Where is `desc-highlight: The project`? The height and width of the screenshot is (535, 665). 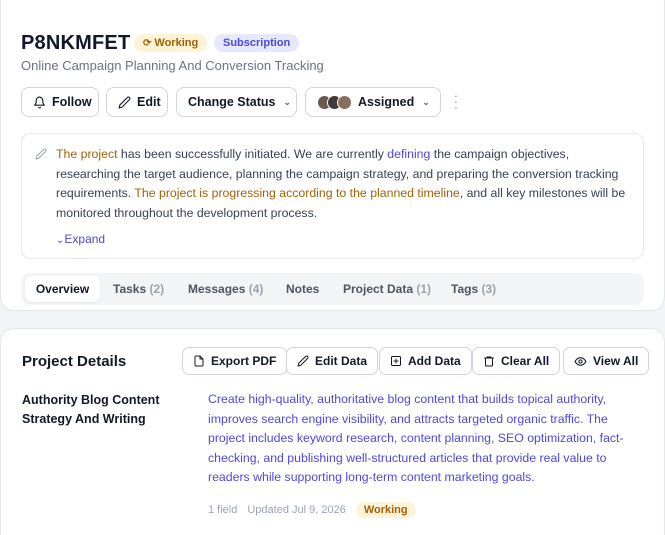
desc-highlight: The project is located at coordinates (87, 154).